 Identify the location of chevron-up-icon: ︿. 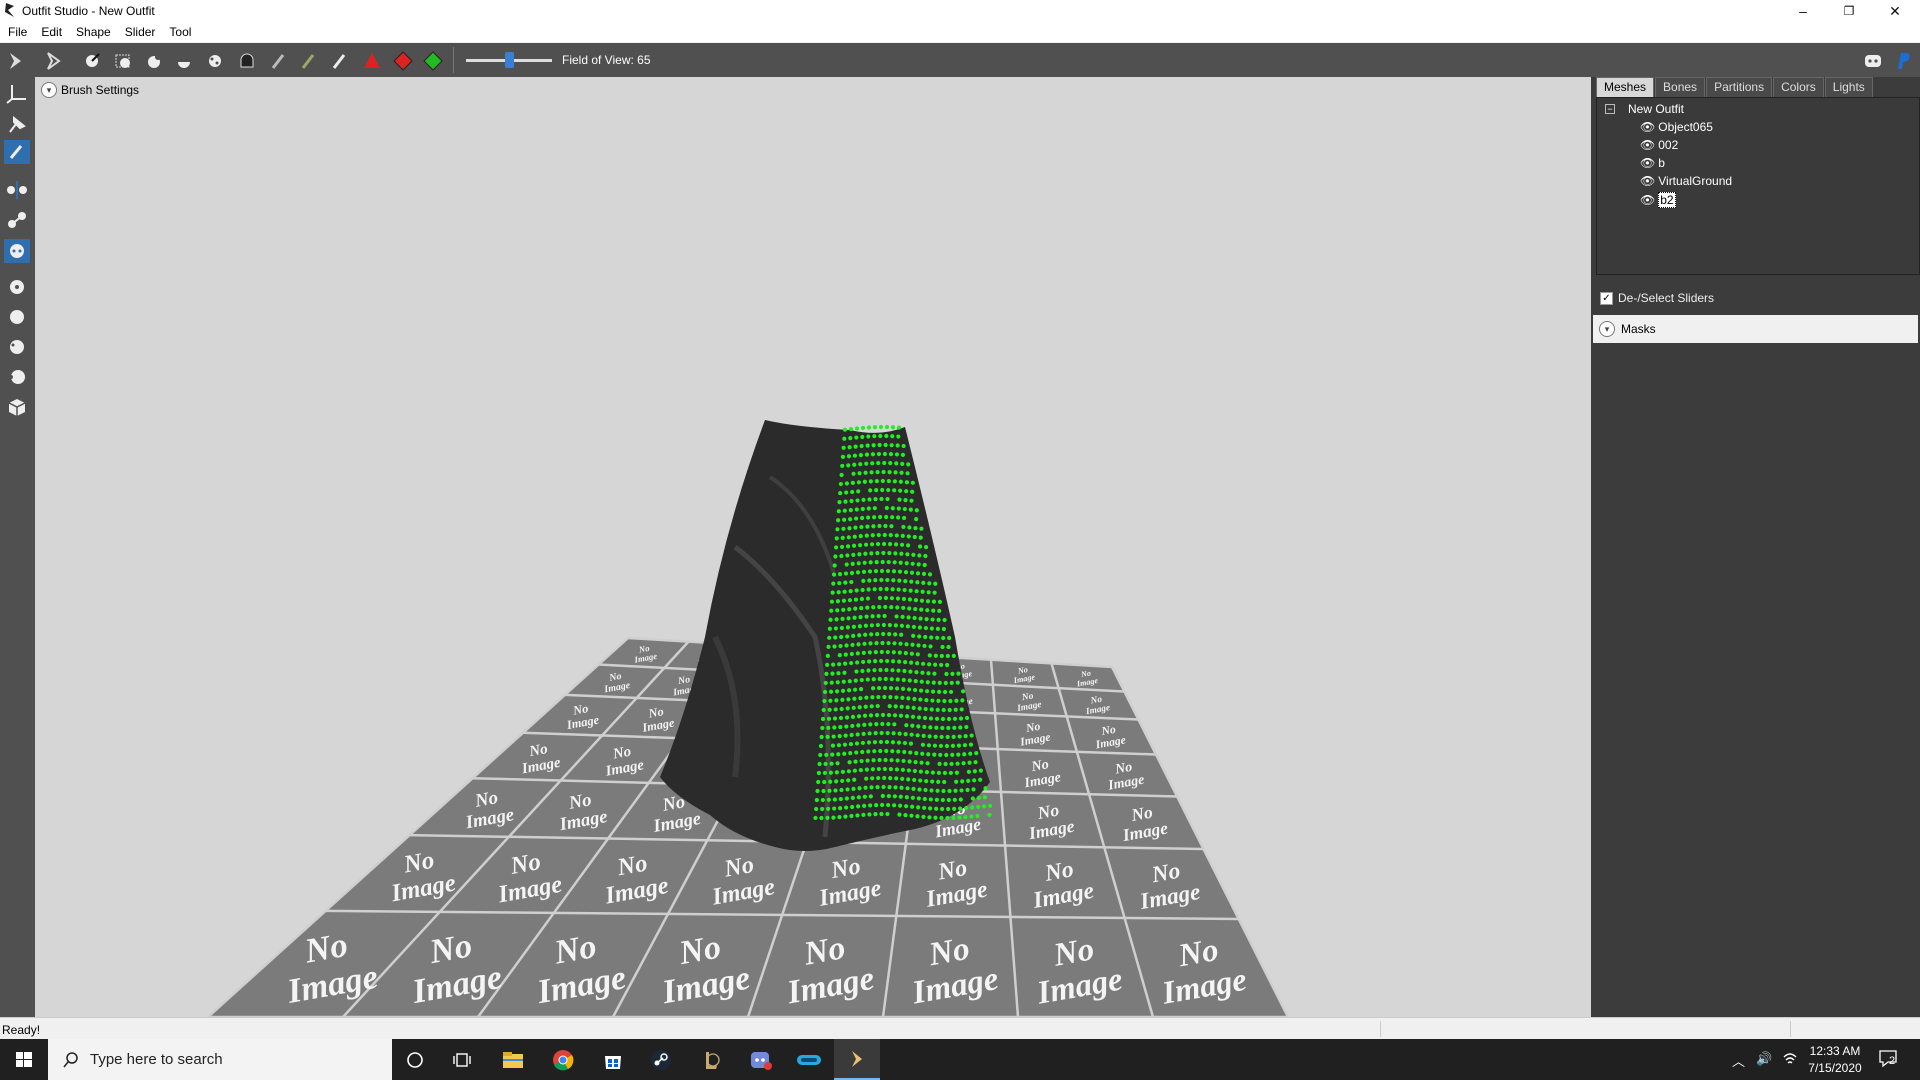
(1738, 1060).